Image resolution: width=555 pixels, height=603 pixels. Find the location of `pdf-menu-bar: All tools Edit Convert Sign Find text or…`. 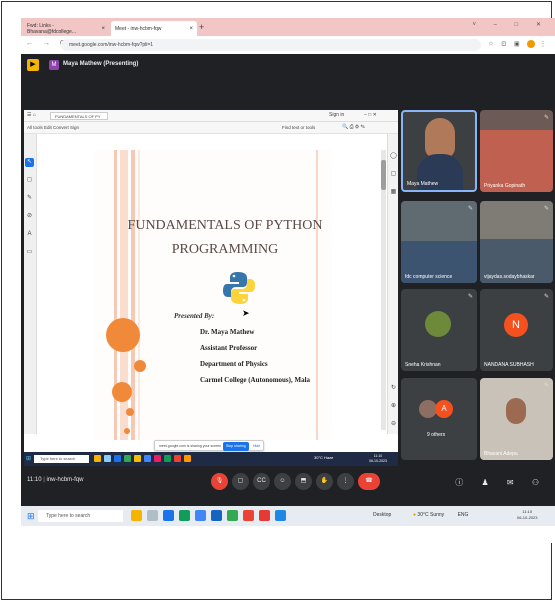

pdf-menu-bar: All tools Edit Convert Sign Find text or… is located at coordinates (211, 128).